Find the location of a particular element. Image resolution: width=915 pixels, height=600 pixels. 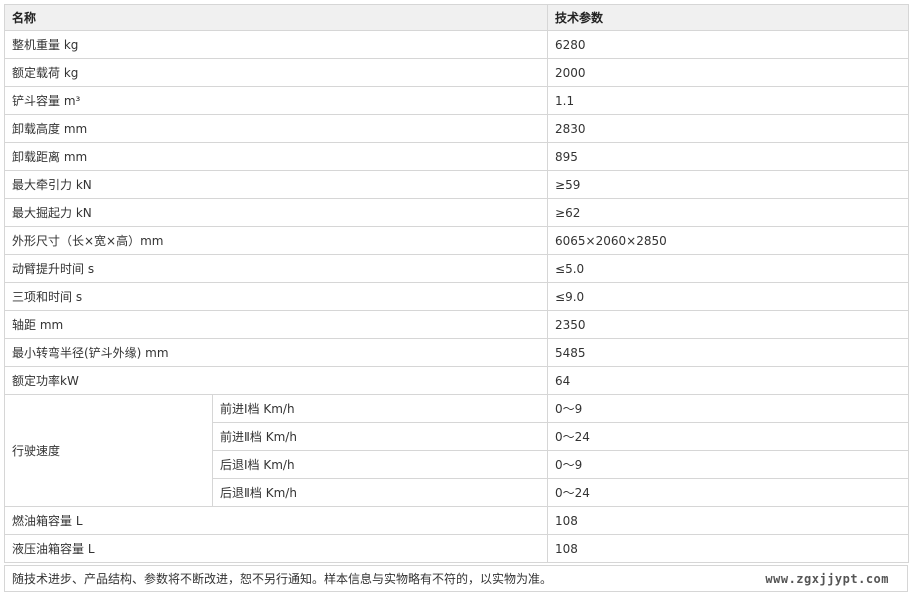

row-value: 64 is located at coordinates (728, 380).